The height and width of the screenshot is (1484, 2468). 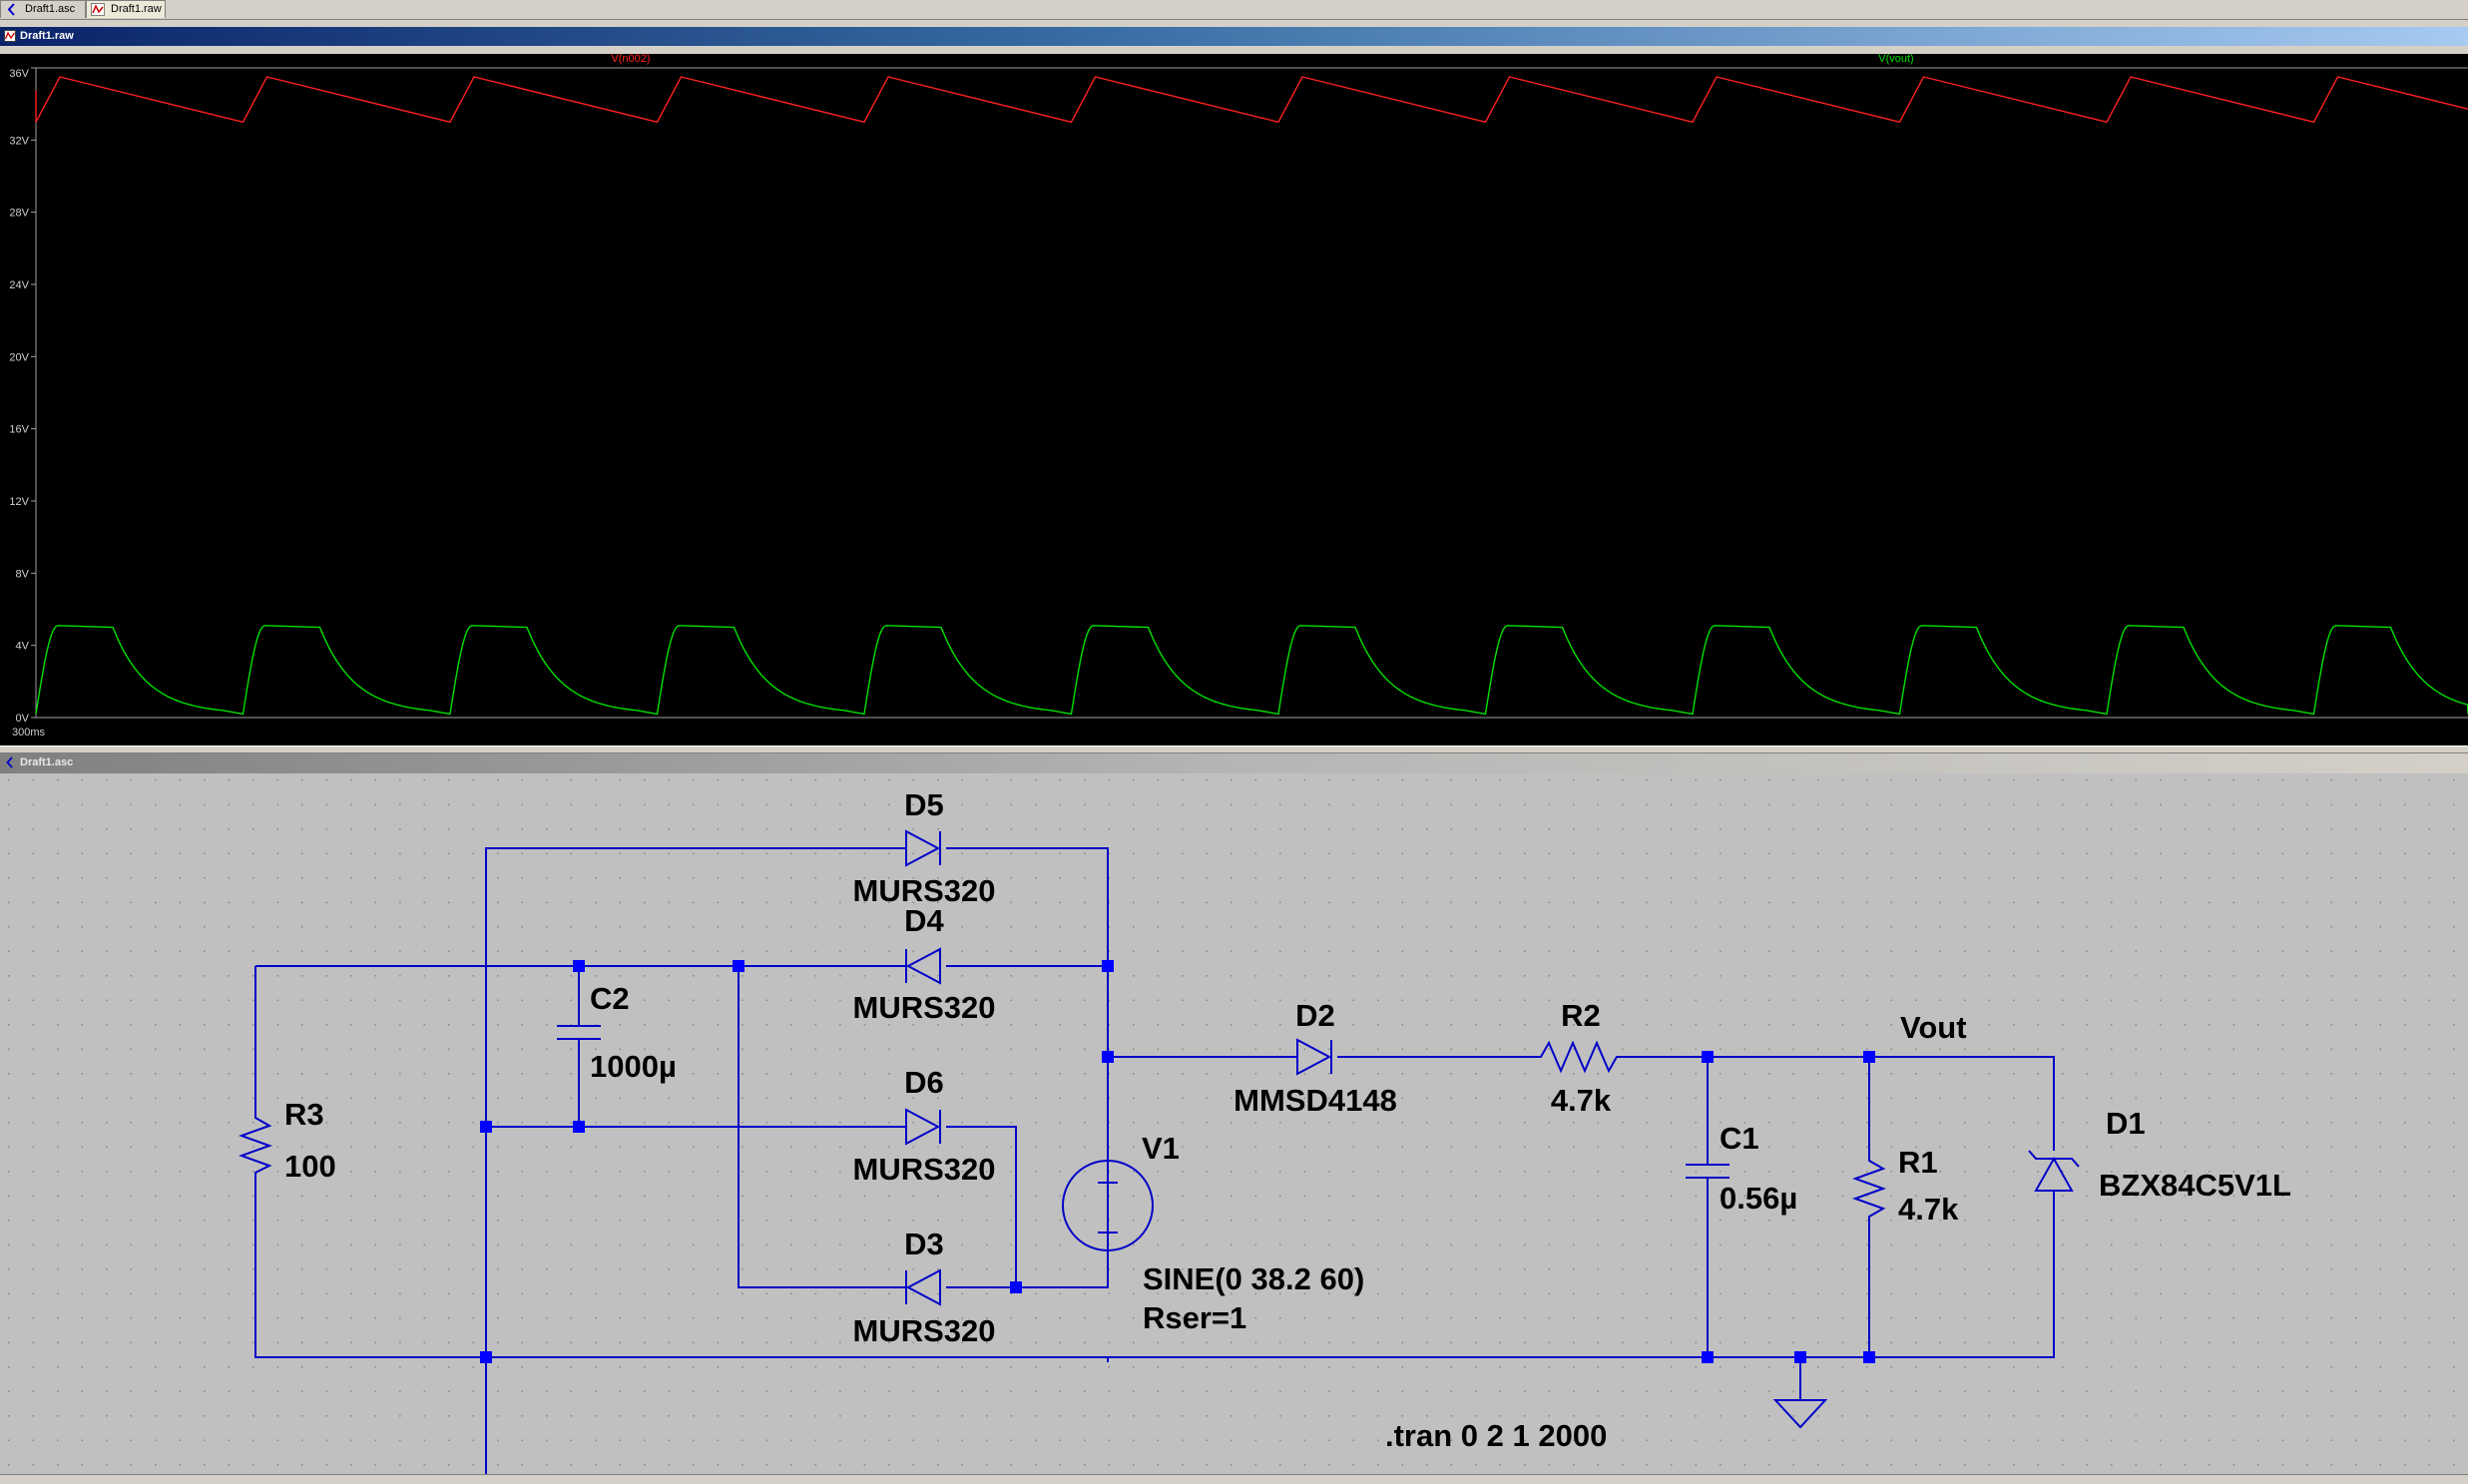 I want to click on c2-name: C2, so click(x=610, y=998).